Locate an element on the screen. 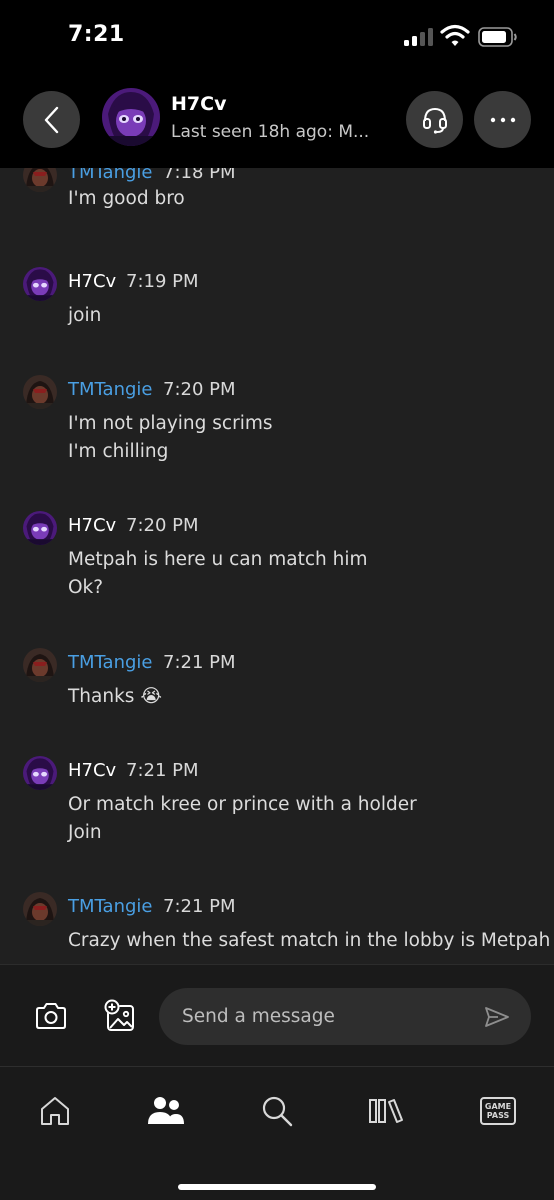  message-text: Ok? is located at coordinates (86, 587).